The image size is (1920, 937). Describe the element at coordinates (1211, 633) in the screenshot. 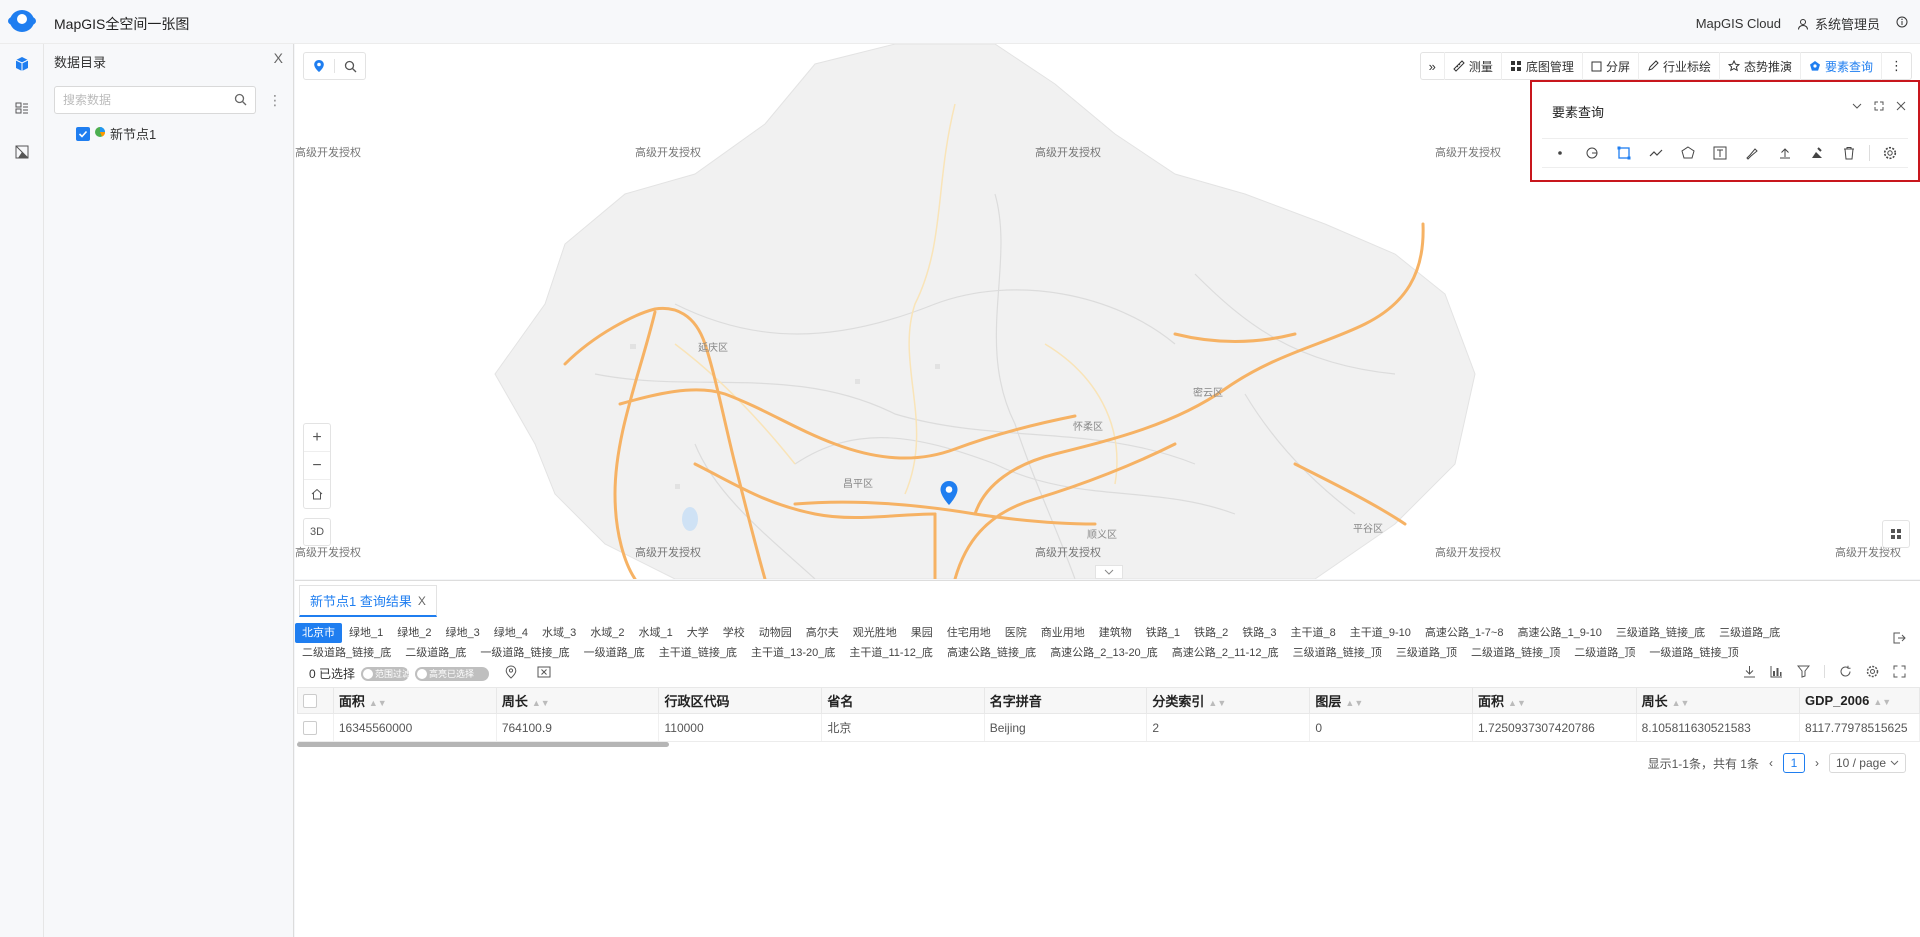

I see `layer-tab: 铁路_2` at that location.